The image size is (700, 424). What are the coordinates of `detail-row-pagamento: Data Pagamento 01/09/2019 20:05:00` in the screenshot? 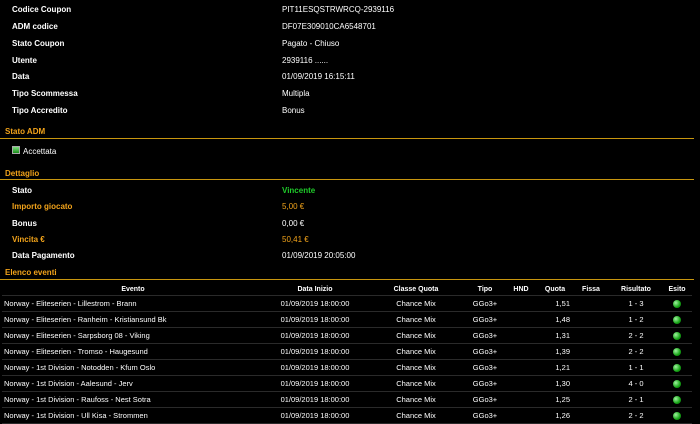 It's located at (350, 256).